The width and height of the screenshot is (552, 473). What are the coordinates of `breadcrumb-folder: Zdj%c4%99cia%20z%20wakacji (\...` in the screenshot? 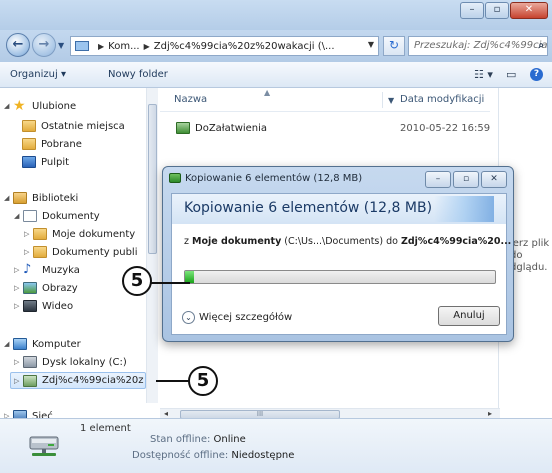 It's located at (244, 46).